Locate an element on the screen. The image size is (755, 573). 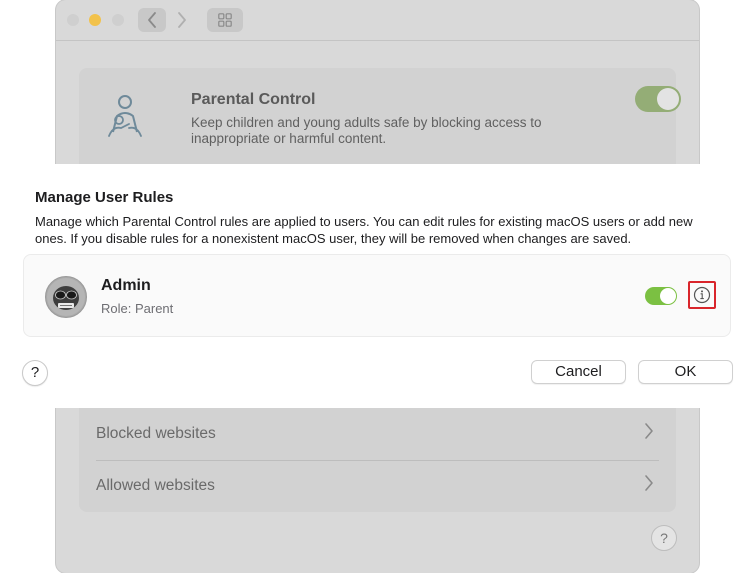
grid-view-icon is located at coordinates (225, 20).